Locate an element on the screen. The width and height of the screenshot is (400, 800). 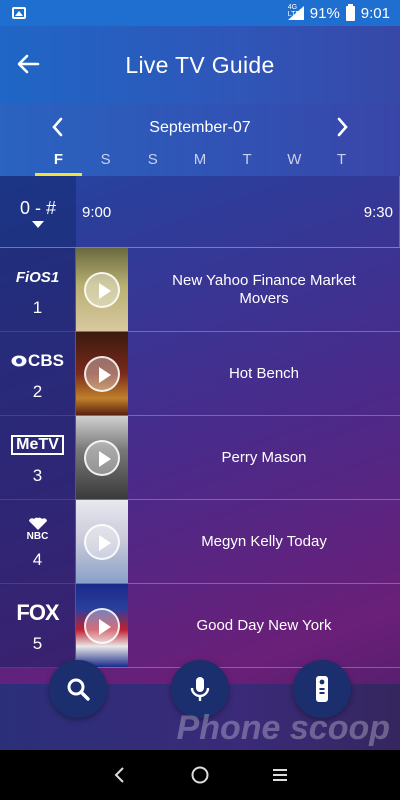
channel-logo: NBC is located at coordinates (37, 529).